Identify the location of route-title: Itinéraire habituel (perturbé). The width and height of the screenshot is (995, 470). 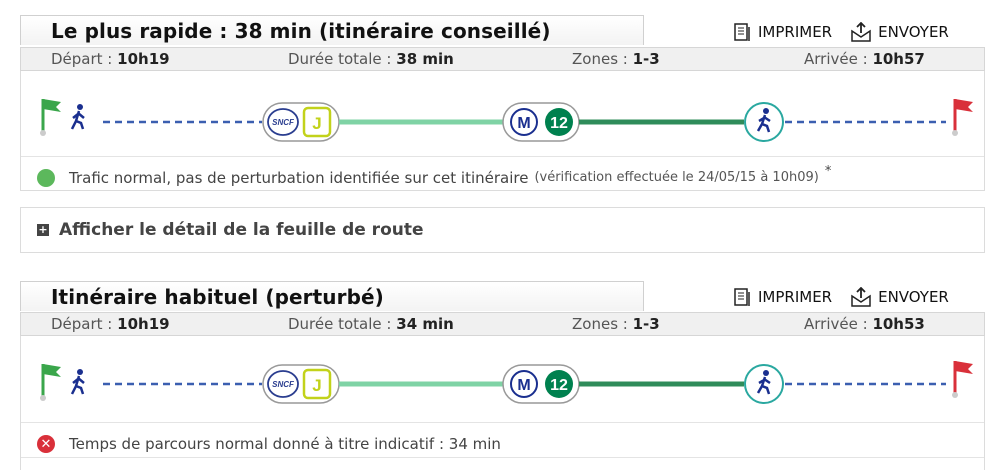
(332, 296).